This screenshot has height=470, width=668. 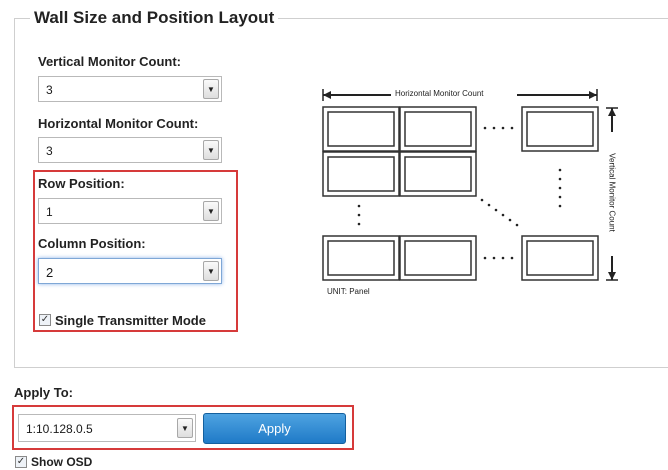 I want to click on position-highlight-box, so click(x=135, y=251).